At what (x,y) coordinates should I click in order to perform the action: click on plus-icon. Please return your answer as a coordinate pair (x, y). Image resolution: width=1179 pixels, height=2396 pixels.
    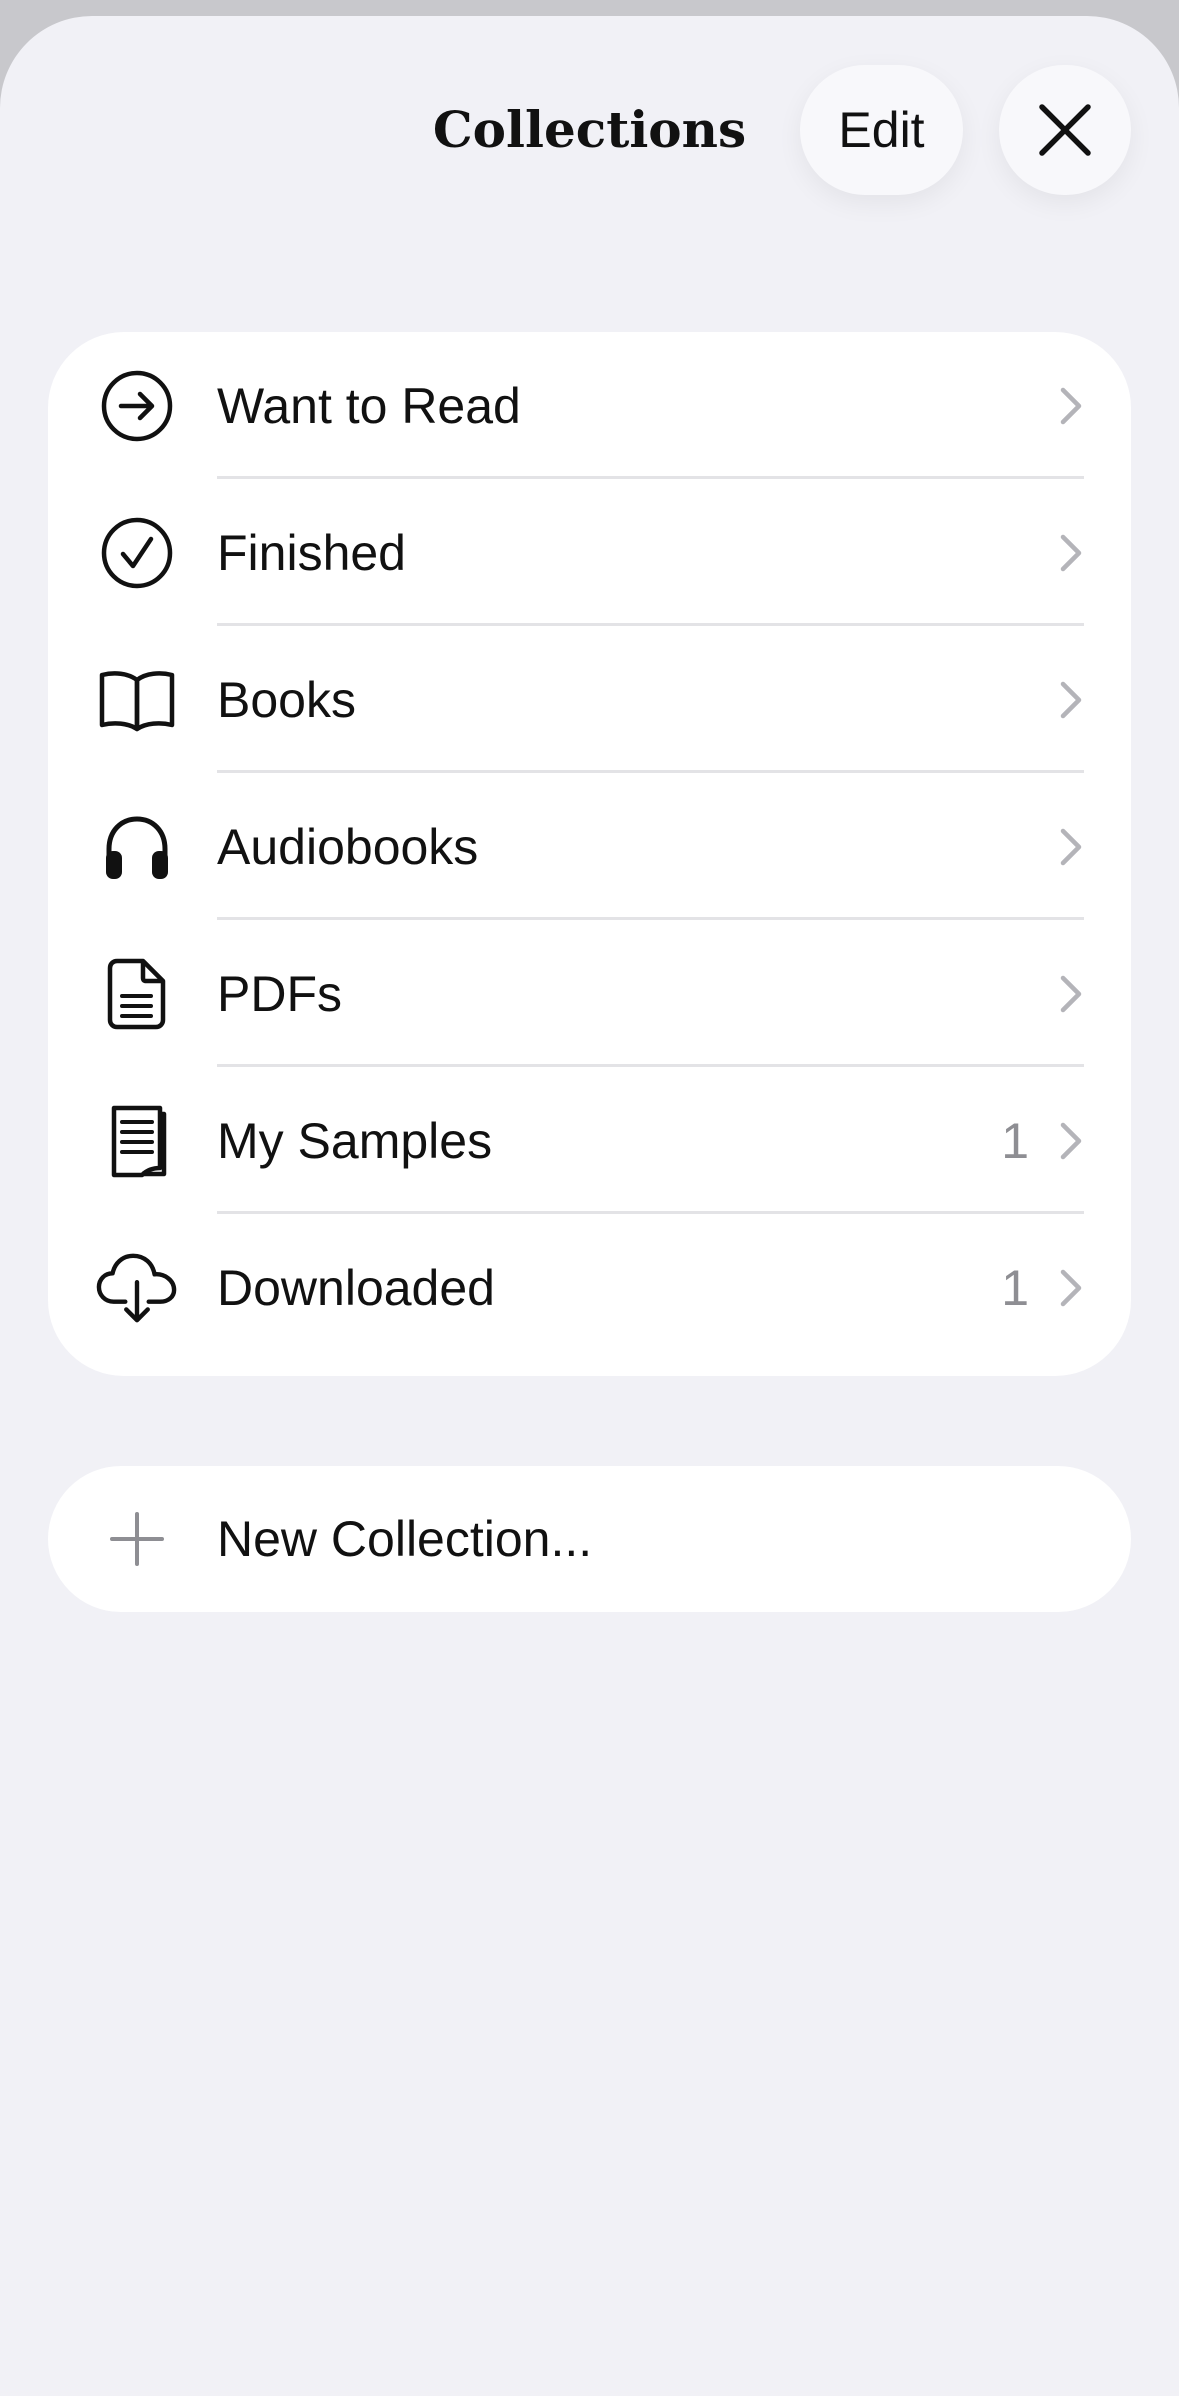
    Looking at the image, I should click on (137, 1539).